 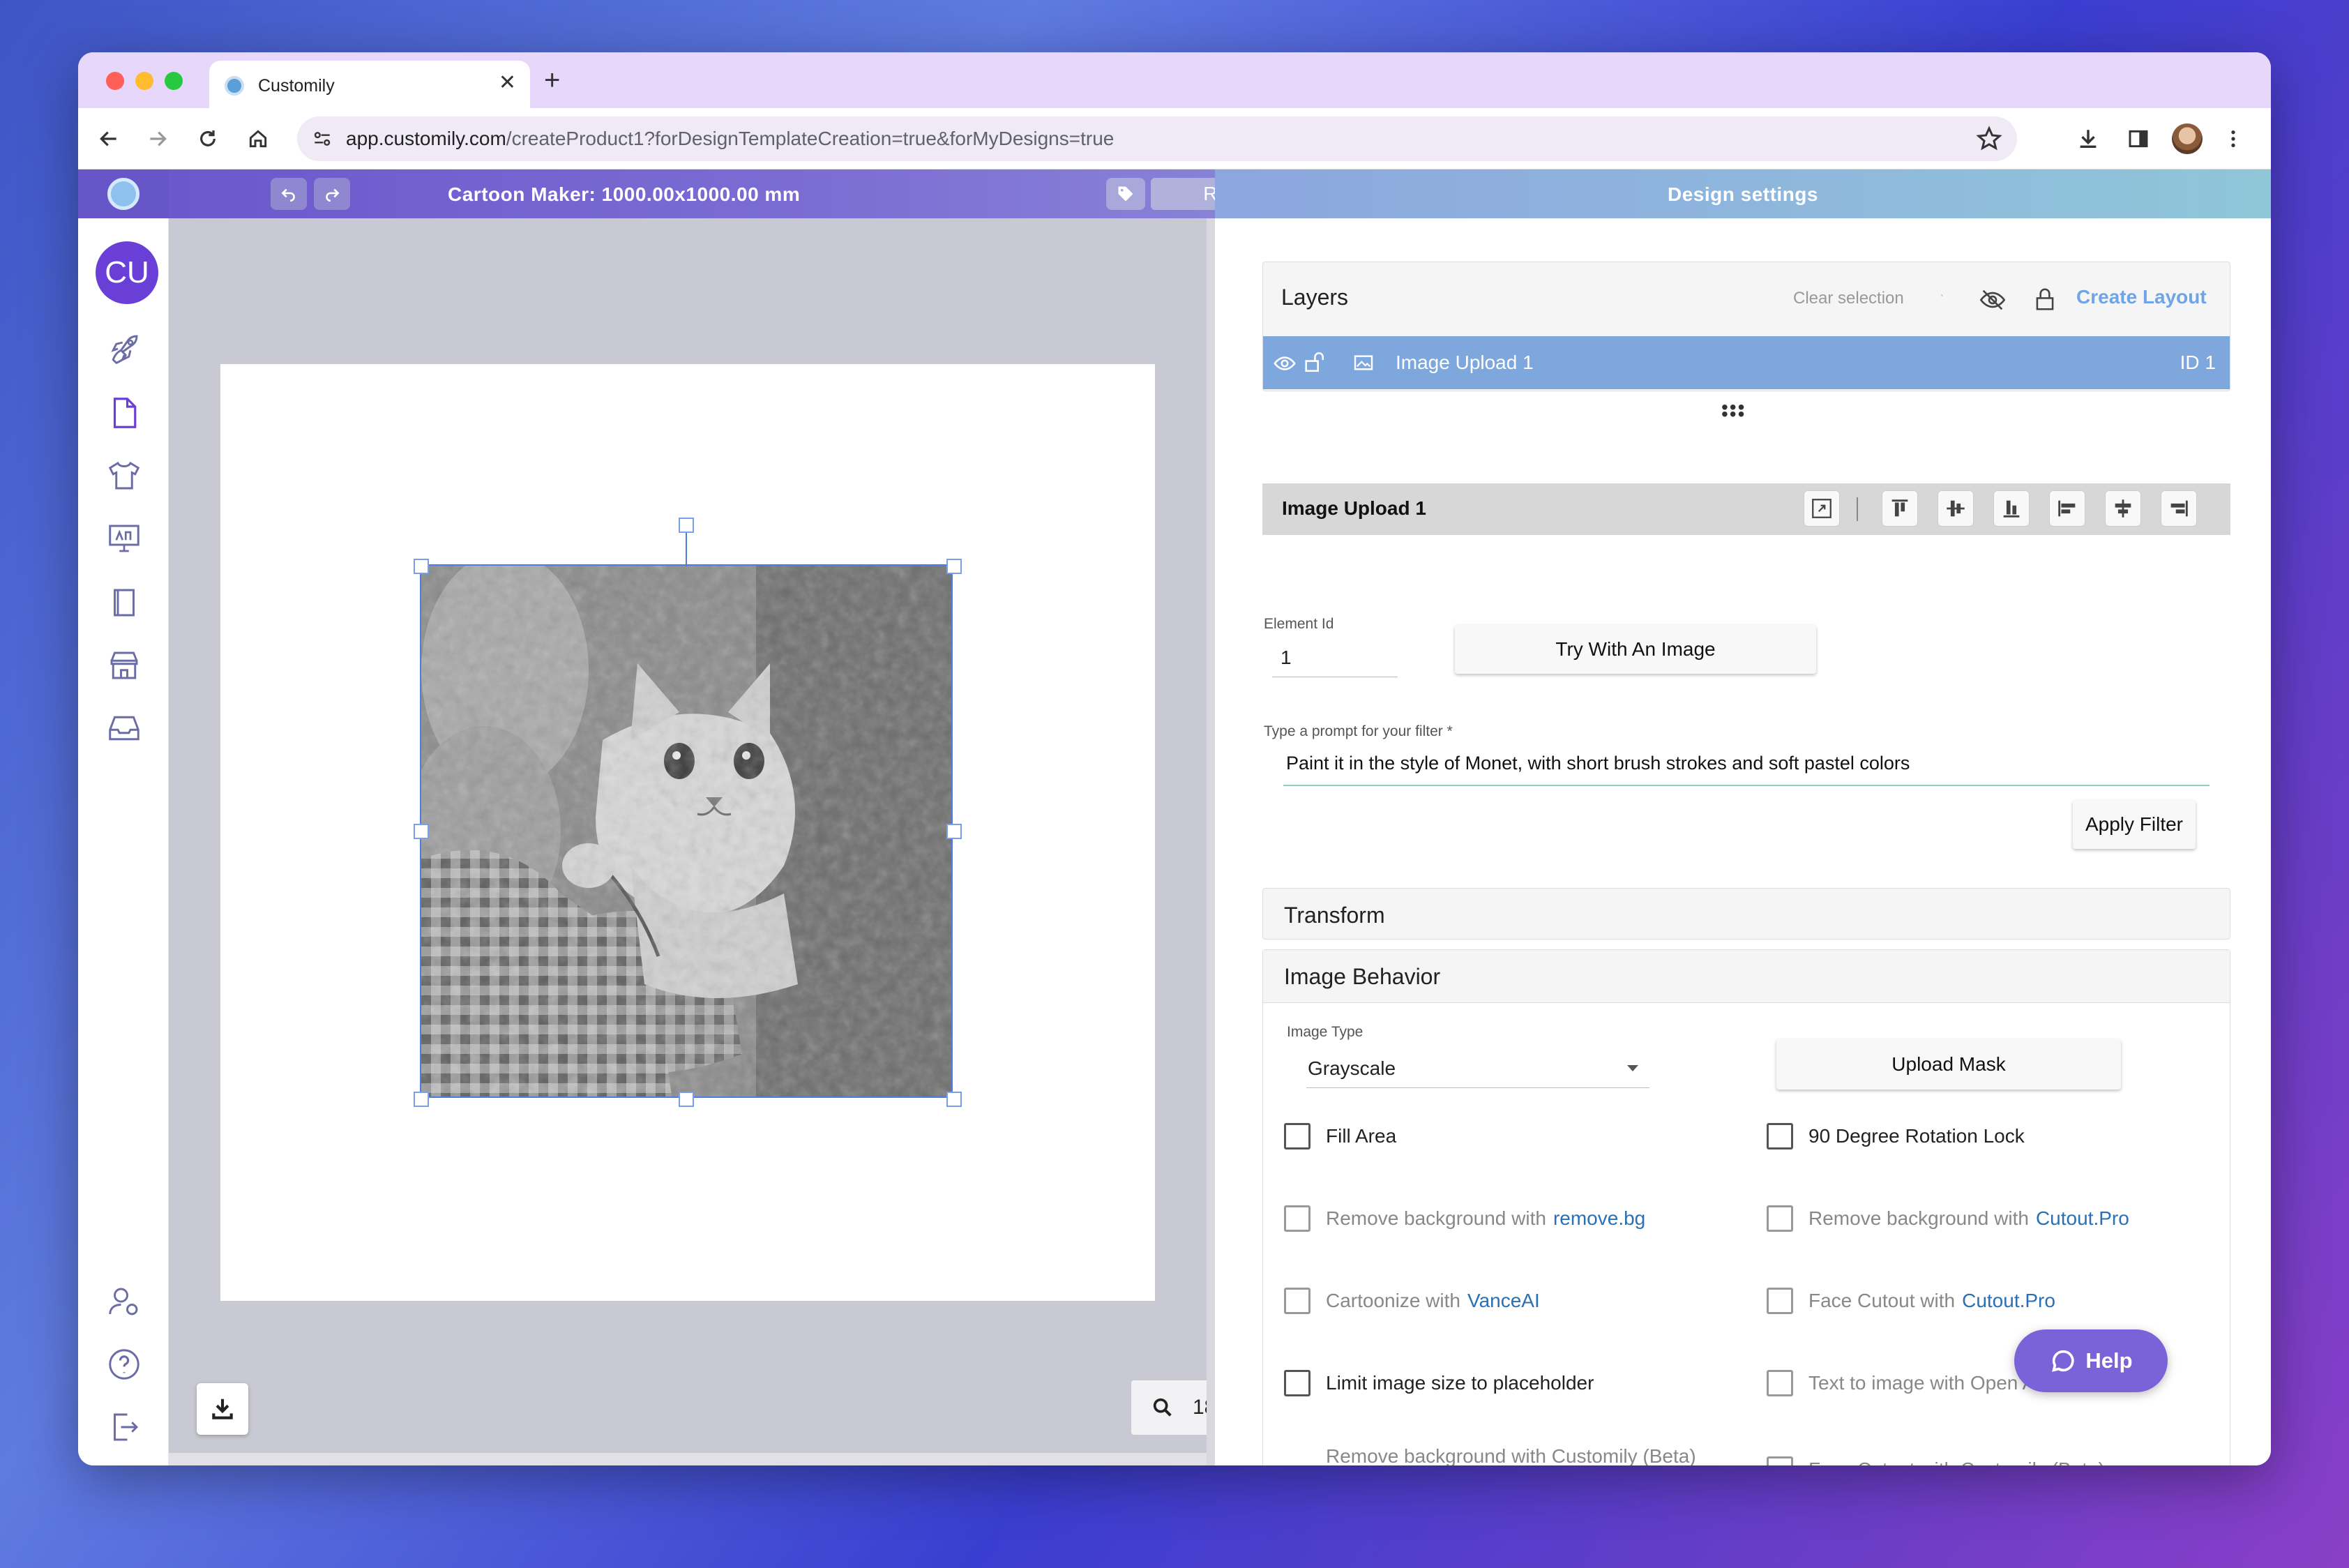 What do you see at coordinates (1285, 365) in the screenshot?
I see `layer-visibility-icon` at bounding box center [1285, 365].